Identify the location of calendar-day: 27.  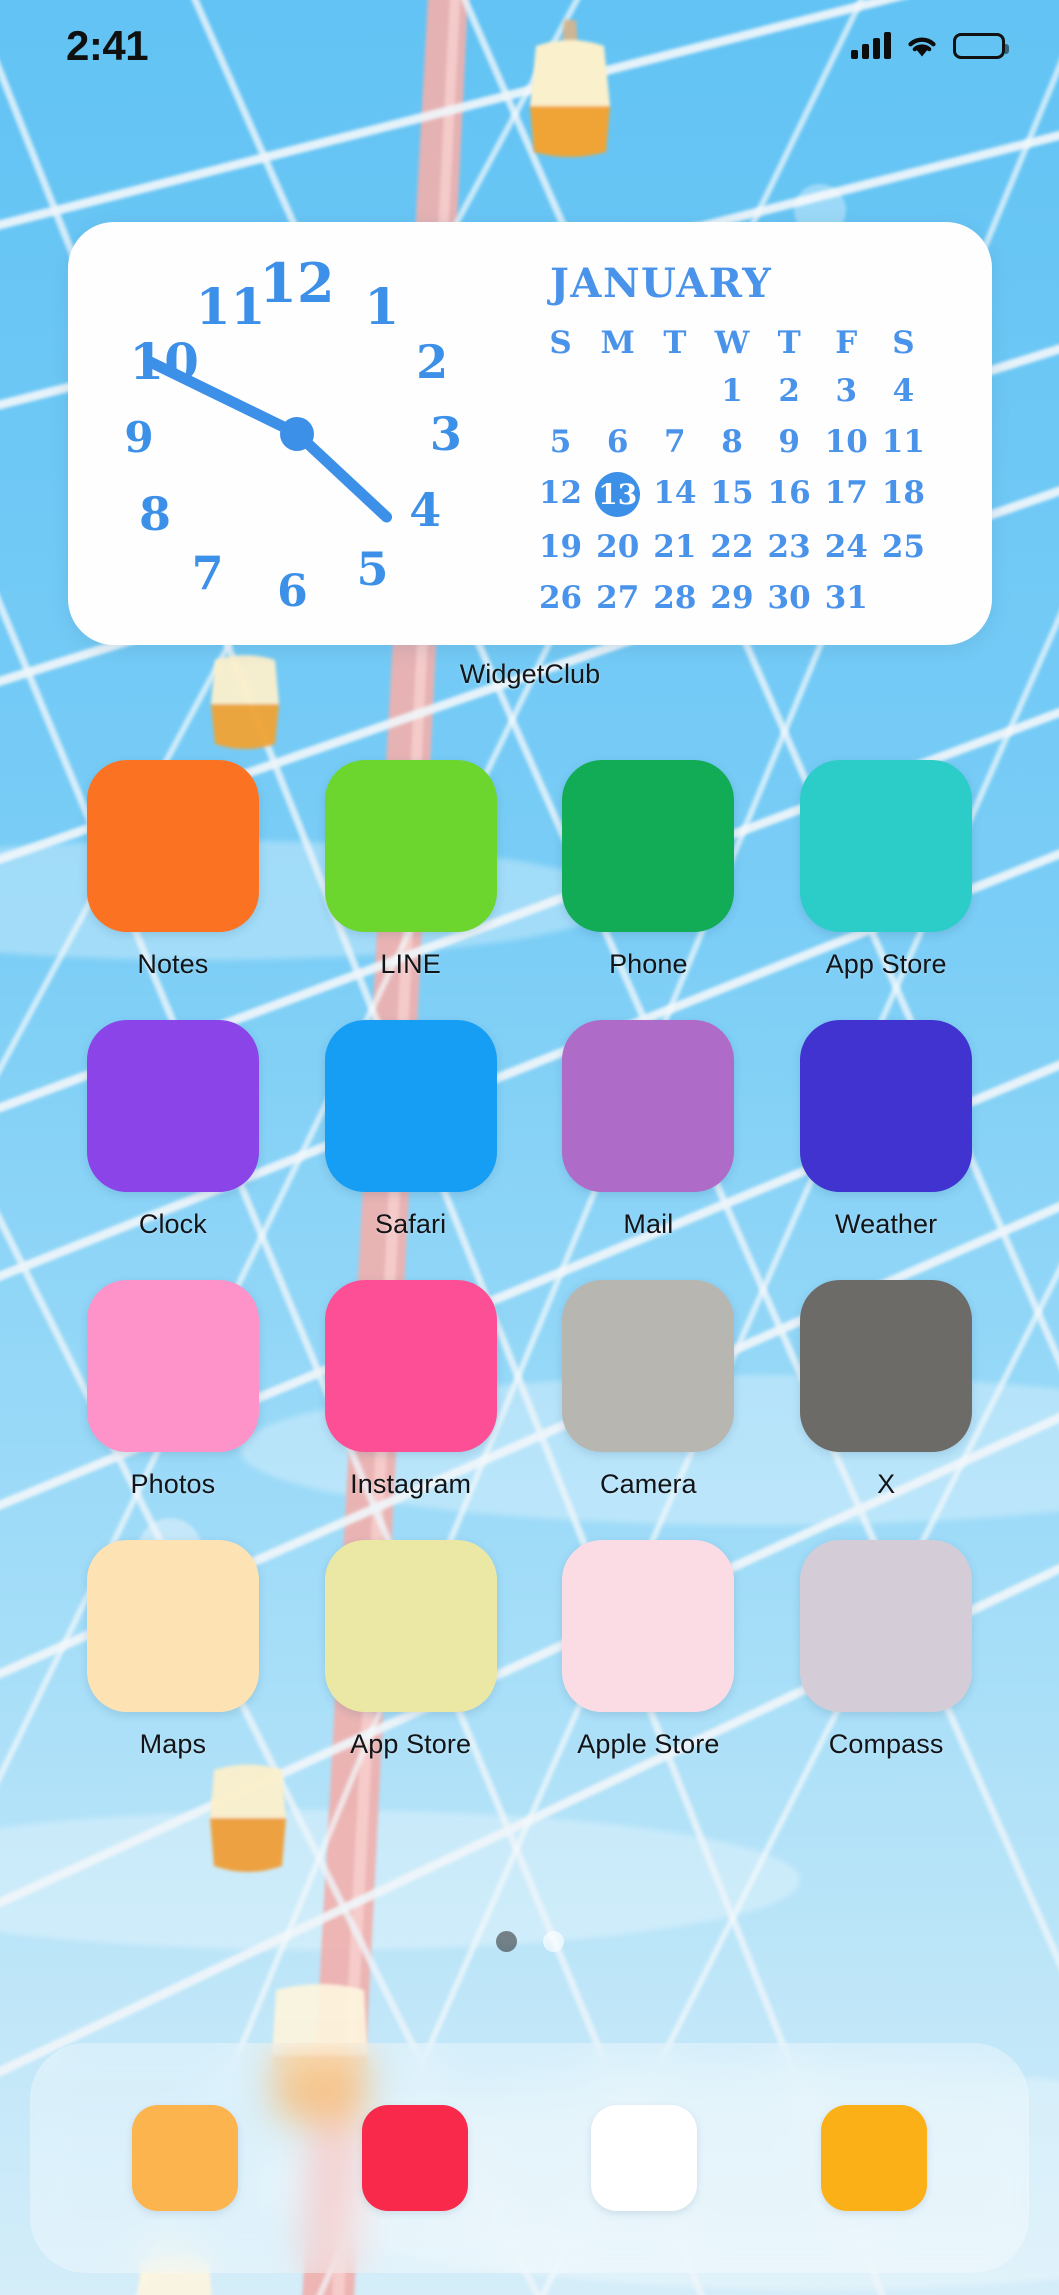
(618, 598).